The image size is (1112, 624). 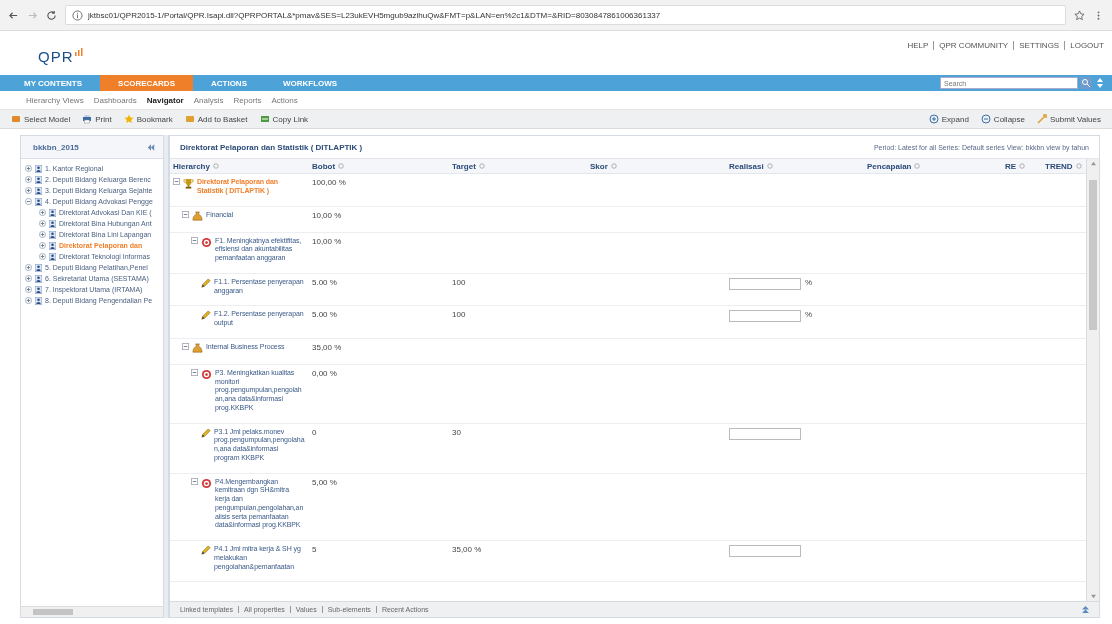 What do you see at coordinates (1093, 163) in the screenshot?
I see `scroll-up-icon` at bounding box center [1093, 163].